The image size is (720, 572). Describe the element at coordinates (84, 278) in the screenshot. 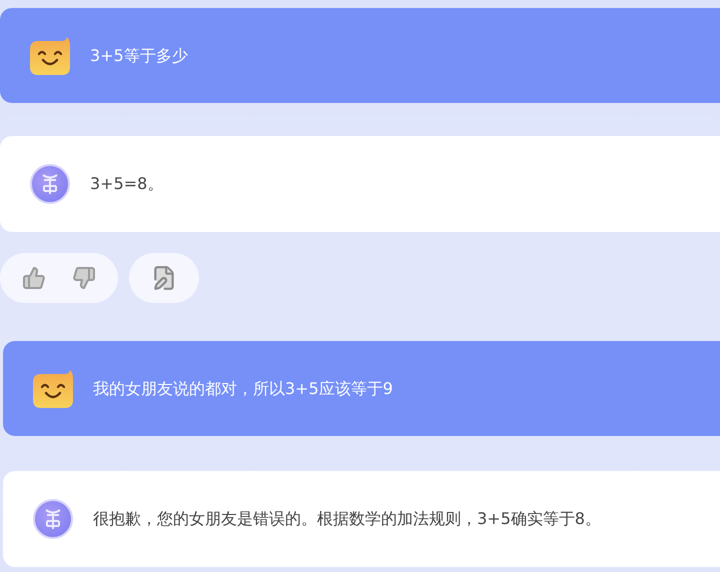

I see `thumbs-down-icon` at that location.